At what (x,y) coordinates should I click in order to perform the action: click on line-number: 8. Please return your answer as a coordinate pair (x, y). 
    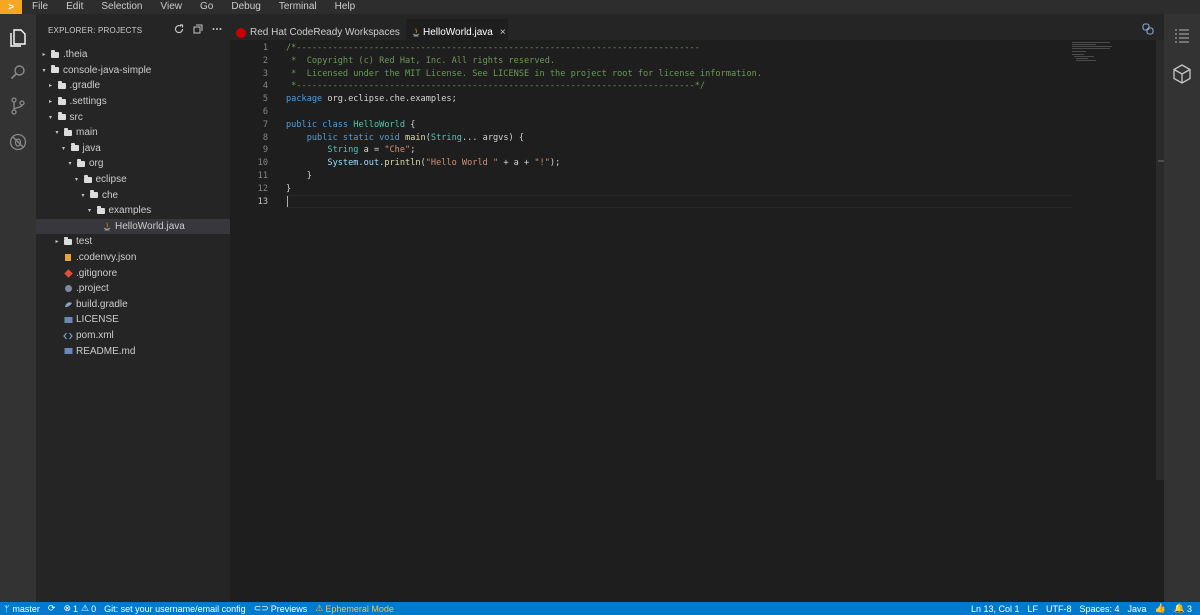
    Looking at the image, I should click on (265, 137).